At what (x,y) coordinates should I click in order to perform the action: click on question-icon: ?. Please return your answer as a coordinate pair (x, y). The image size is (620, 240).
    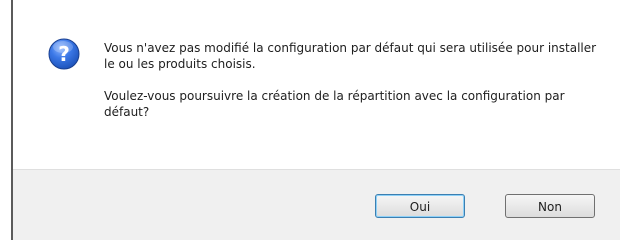
    Looking at the image, I should click on (64, 54).